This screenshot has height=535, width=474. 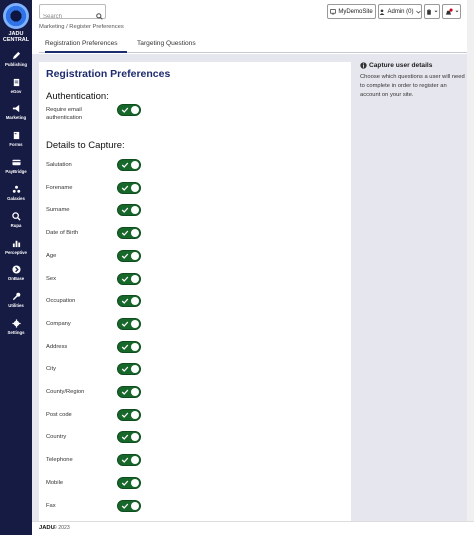 I want to click on sidebar-item-marketing: Marketing, so click(x=16, y=112).